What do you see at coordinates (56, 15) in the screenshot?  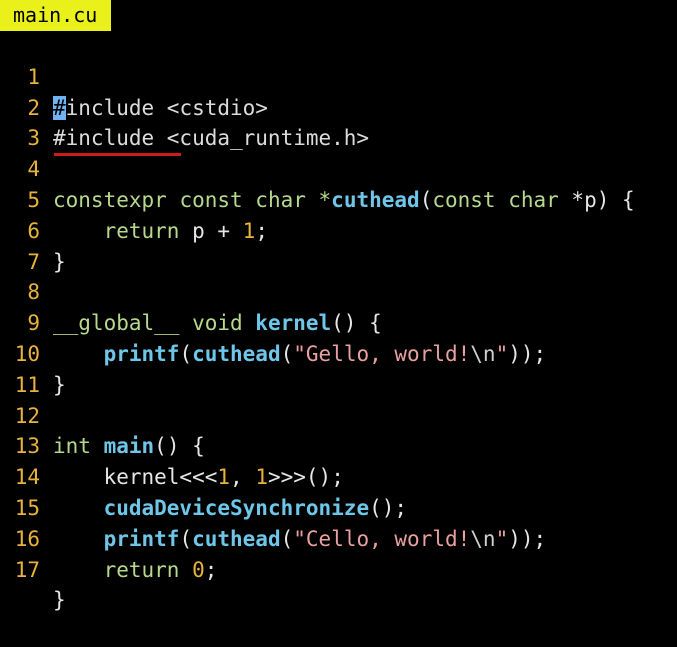 I see `file-tab: main.cu` at bounding box center [56, 15].